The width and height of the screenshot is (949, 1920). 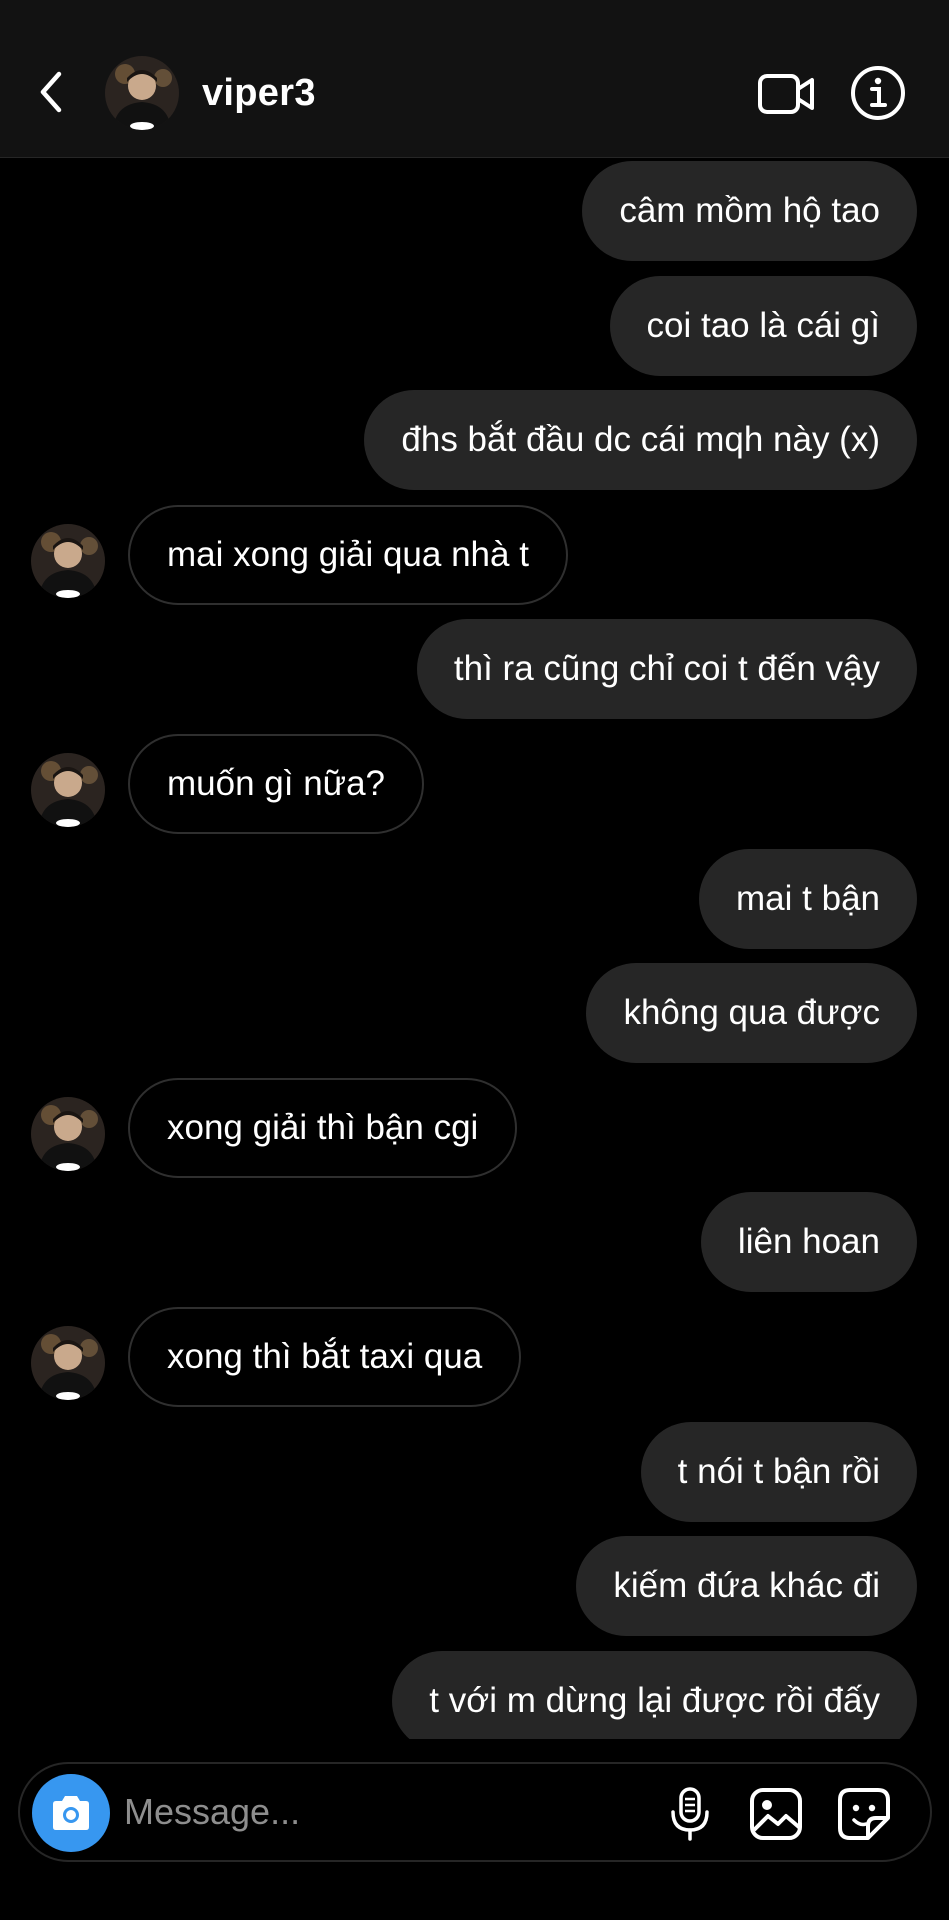 What do you see at coordinates (778, 1472) in the screenshot?
I see `sent-message-bubble: t nói t bận rồi` at bounding box center [778, 1472].